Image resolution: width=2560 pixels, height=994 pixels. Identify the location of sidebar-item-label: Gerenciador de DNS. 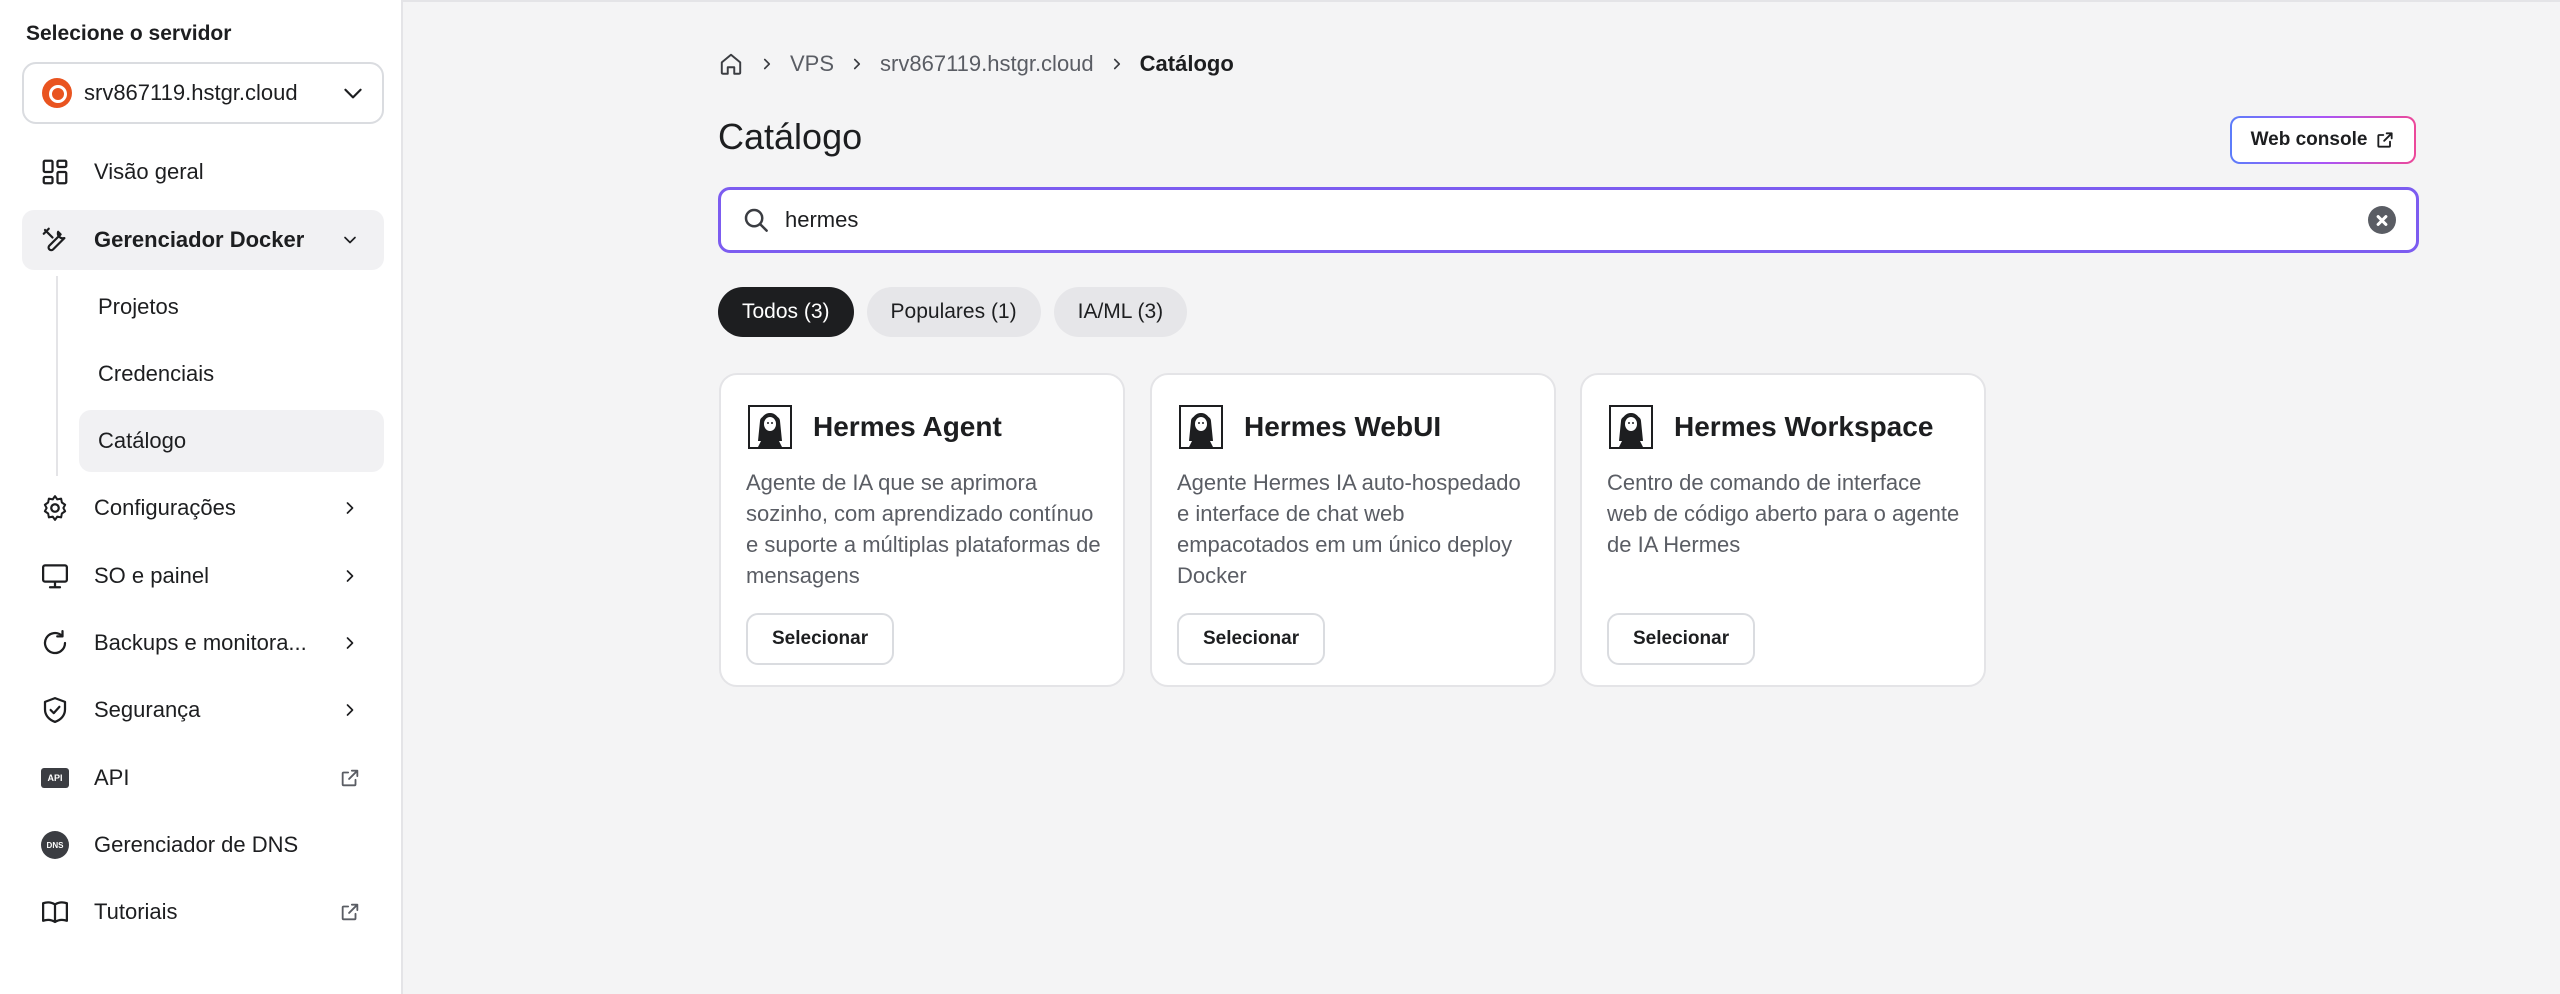
(196, 844).